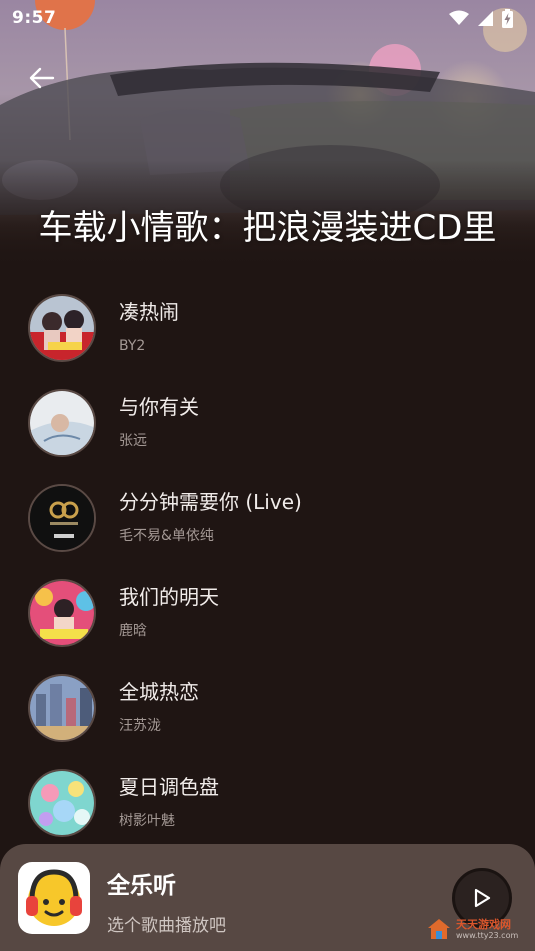 This screenshot has width=535, height=951. Describe the element at coordinates (149, 327) in the screenshot. I see `song-text: 凑热闹 BY2` at that location.